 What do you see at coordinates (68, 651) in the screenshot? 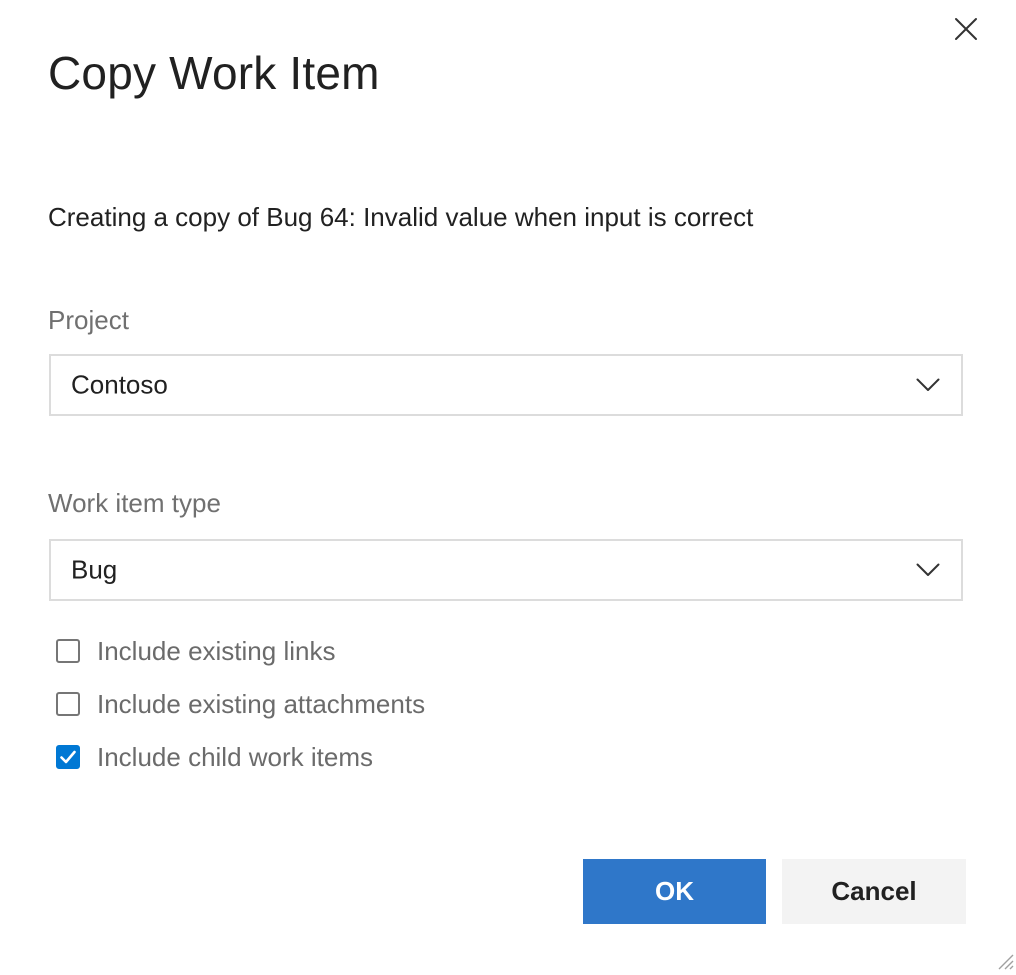
I see `include-existing-links-checkbox` at bounding box center [68, 651].